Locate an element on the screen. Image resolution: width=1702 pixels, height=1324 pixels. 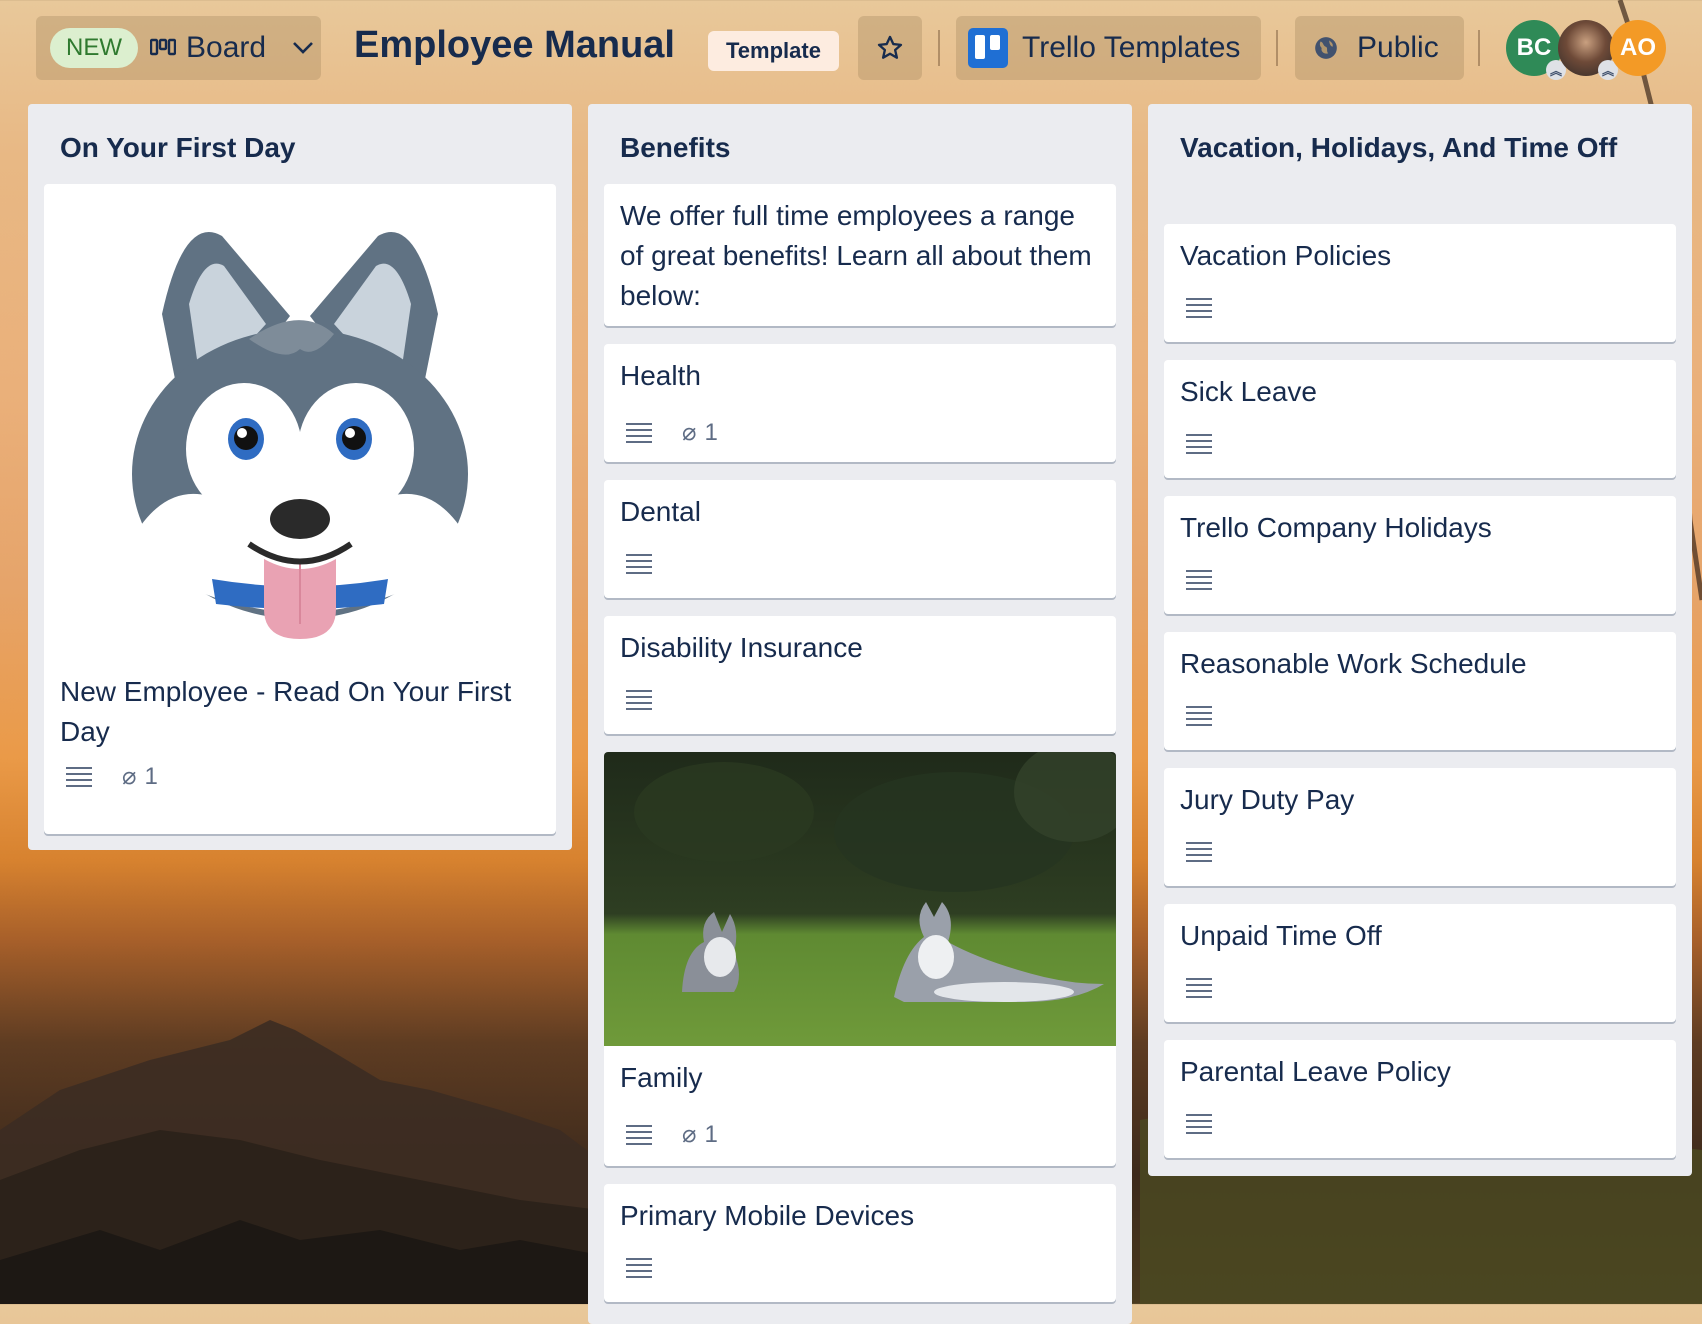
card: Family ⌀ 1 is located at coordinates (860, 959).